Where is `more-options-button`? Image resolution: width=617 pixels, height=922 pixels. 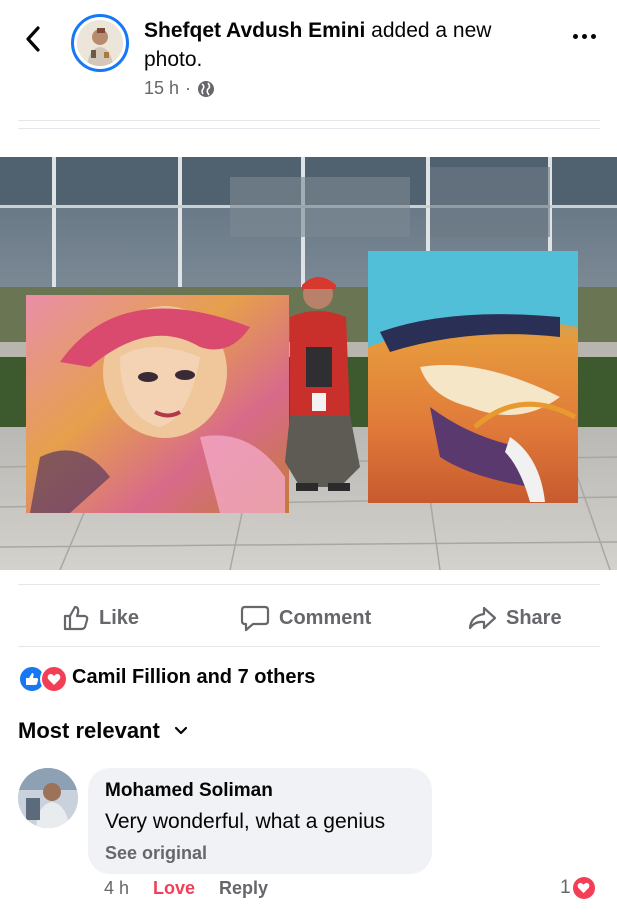
more-options-button is located at coordinates (584, 36).